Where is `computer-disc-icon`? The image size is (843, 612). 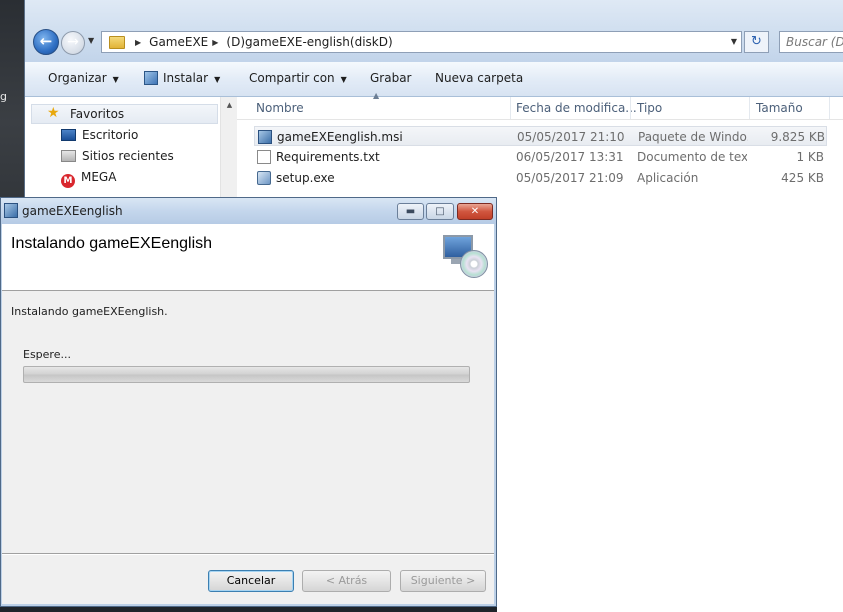
computer-disc-icon is located at coordinates (467, 257).